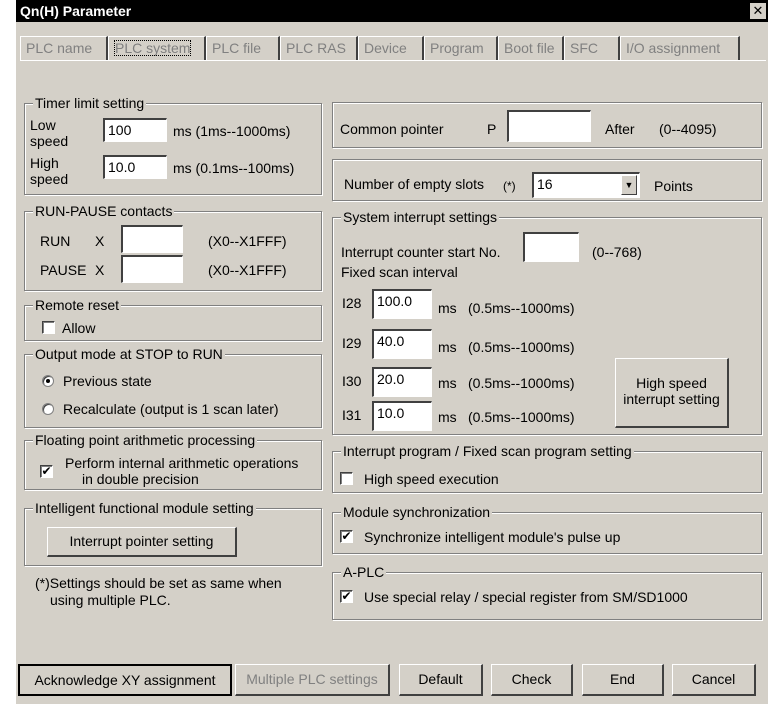  Describe the element at coordinates (352, 415) in the screenshot. I see `i31-label: I31` at that location.